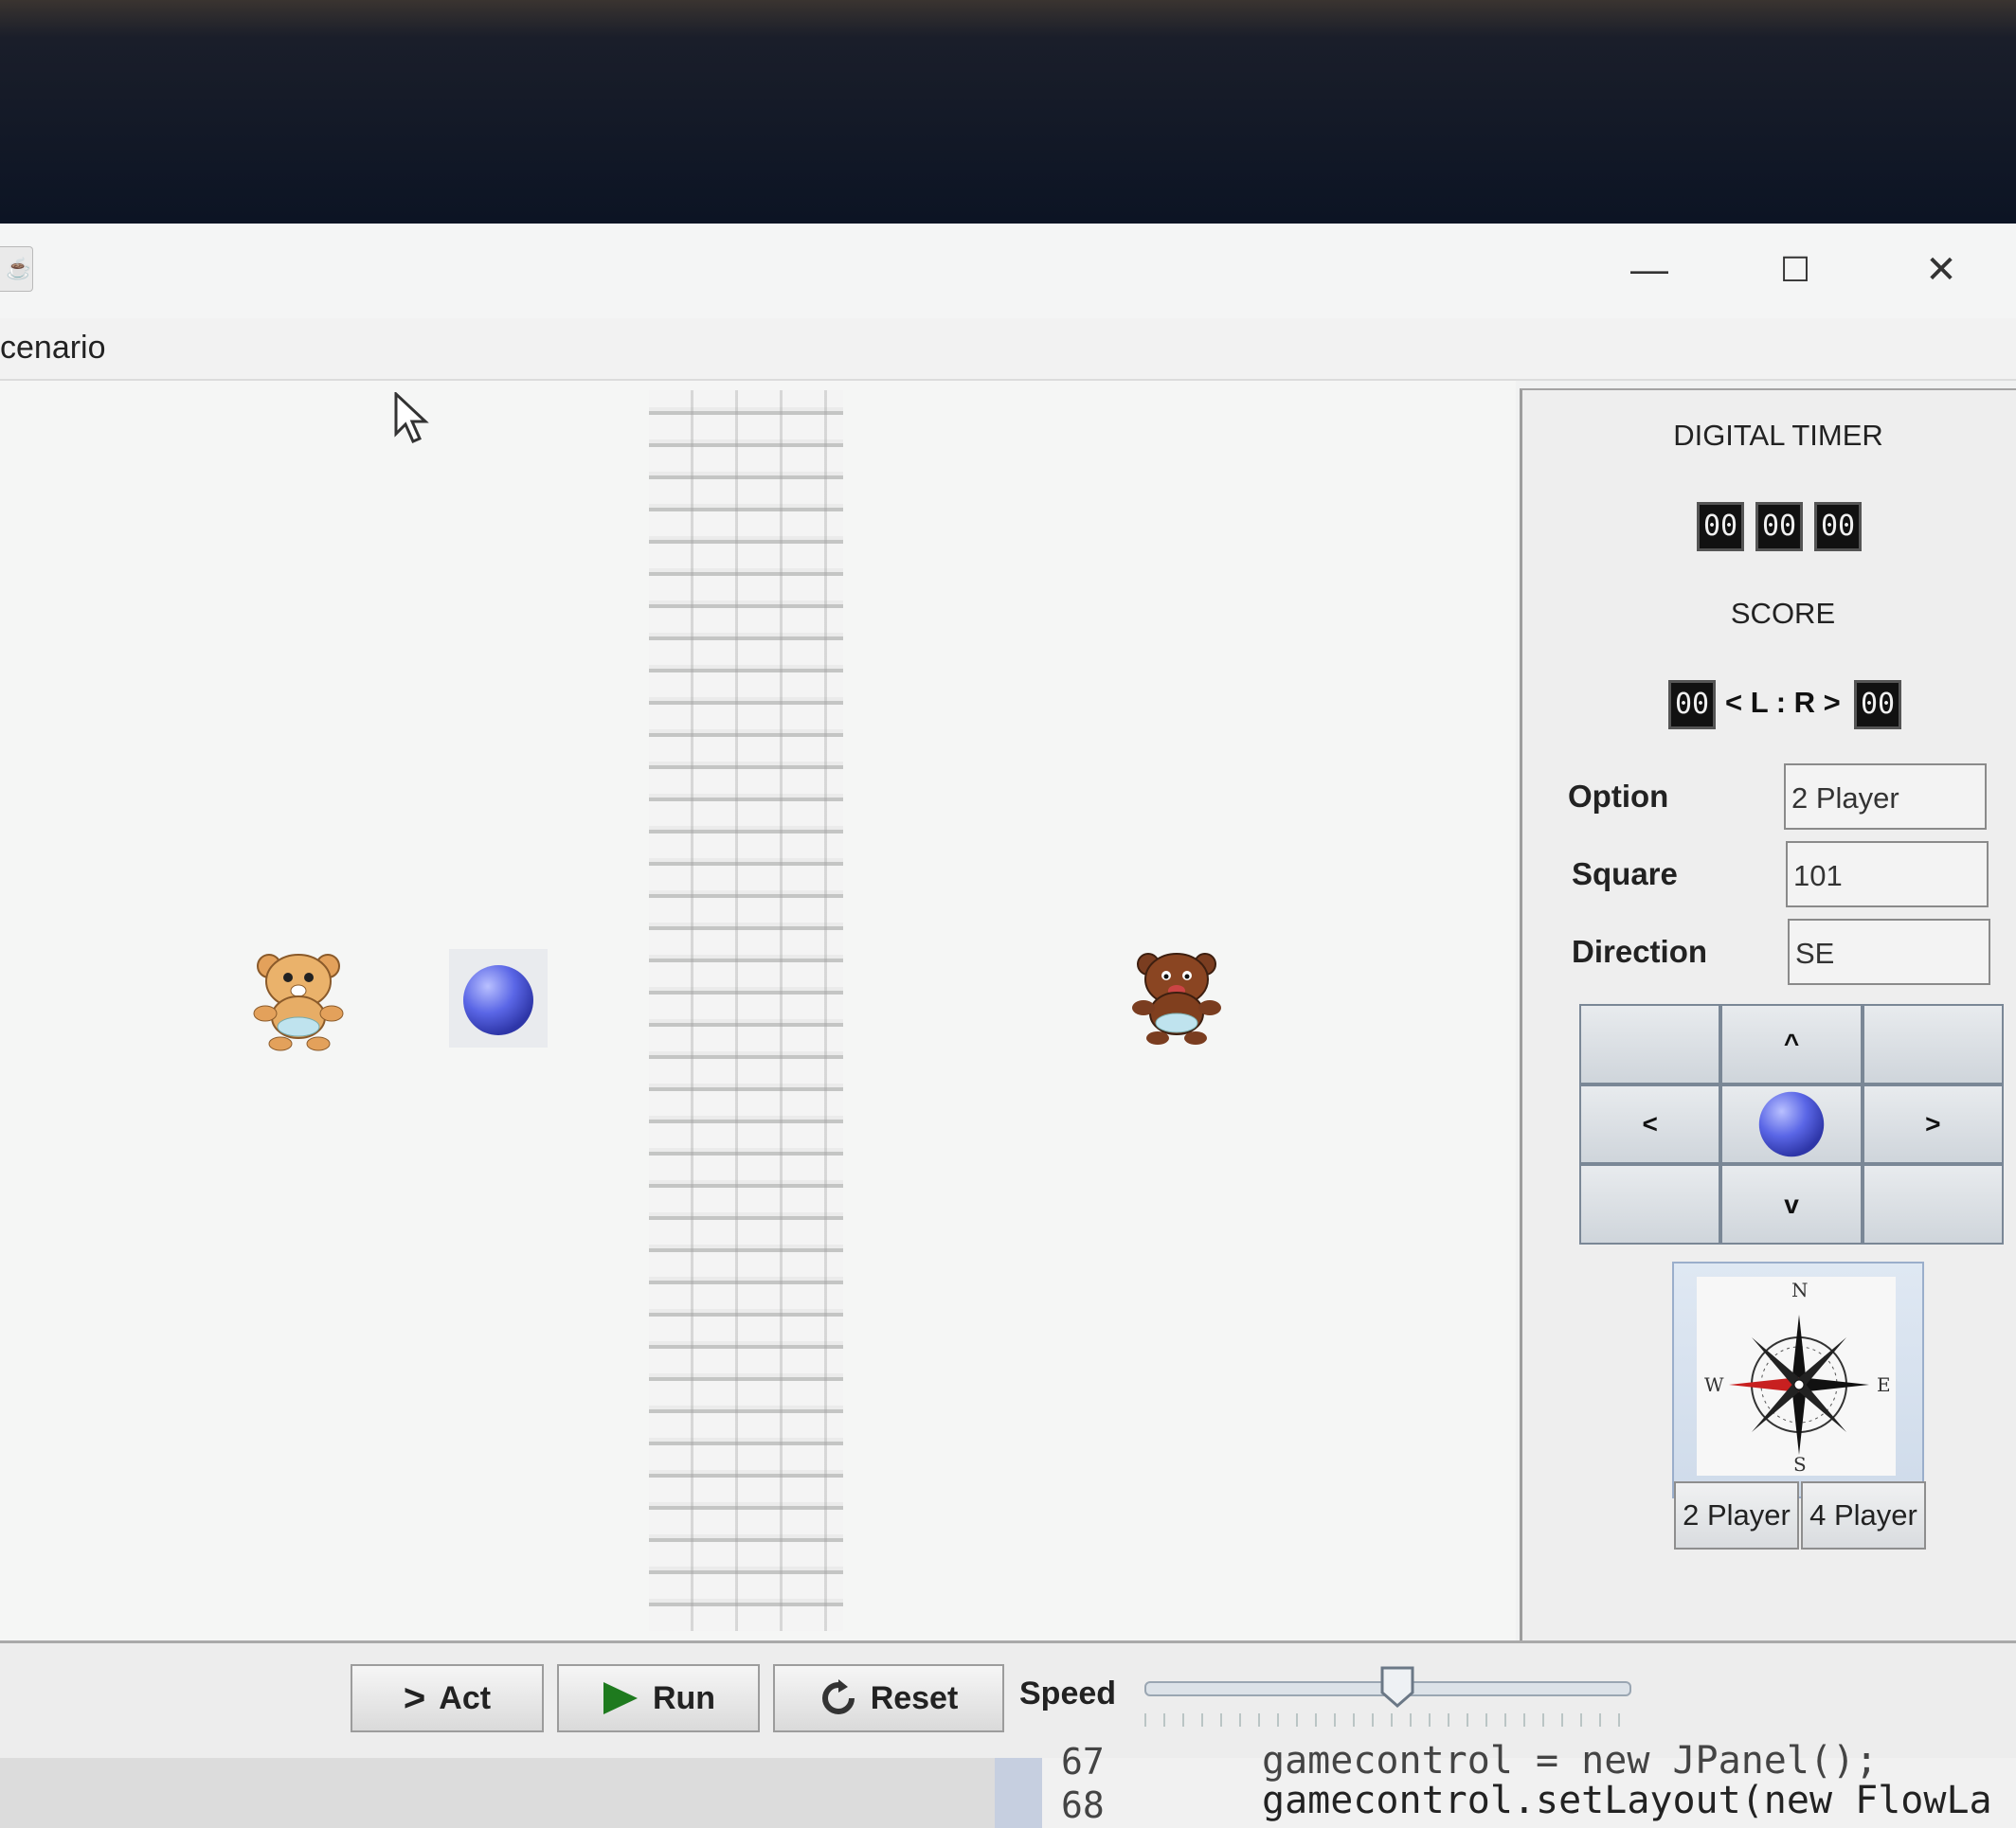  I want to click on menu-scenario: cenario, so click(53, 348).